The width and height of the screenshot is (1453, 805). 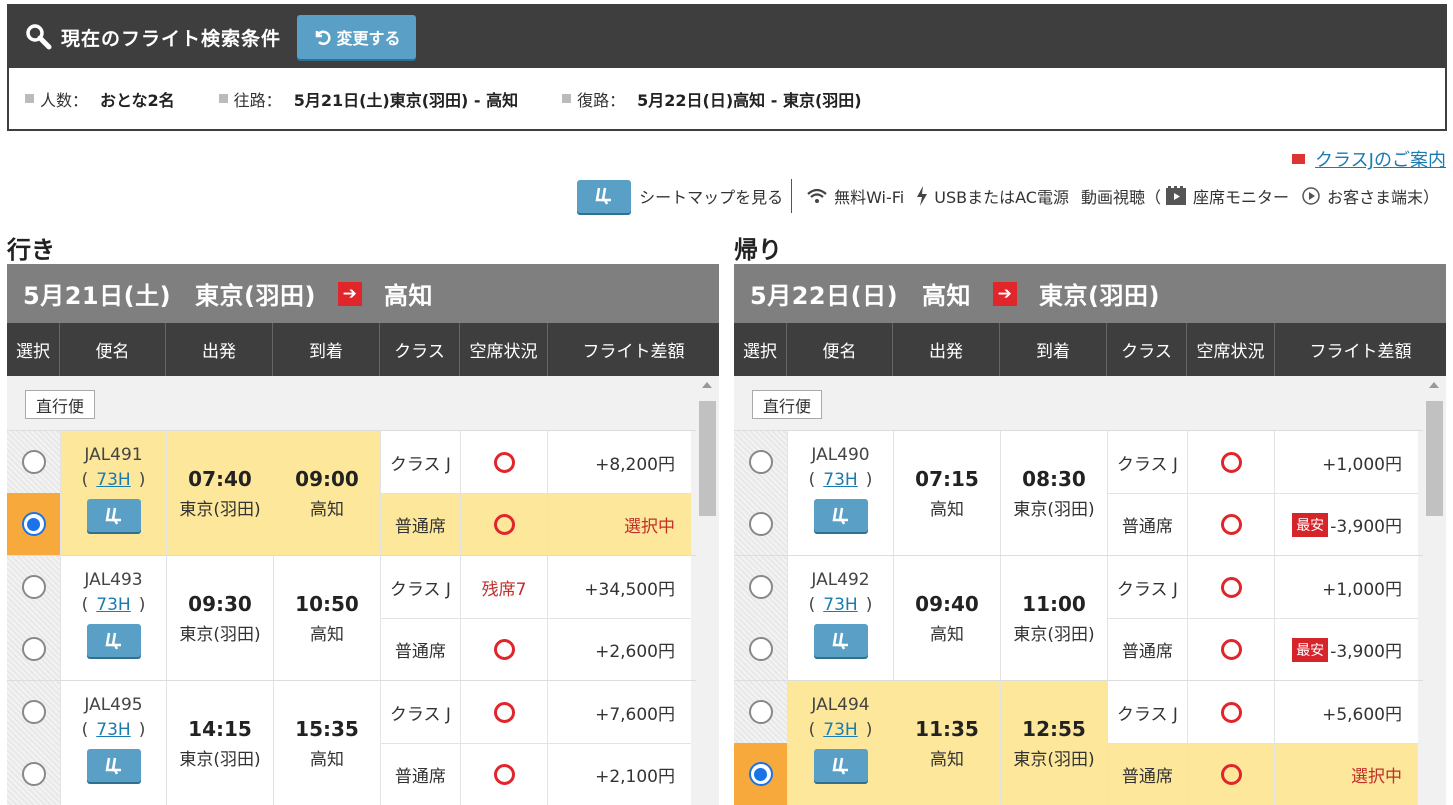 I want to click on classj-info-label: クラスJのご案内, so click(x=1380, y=160).